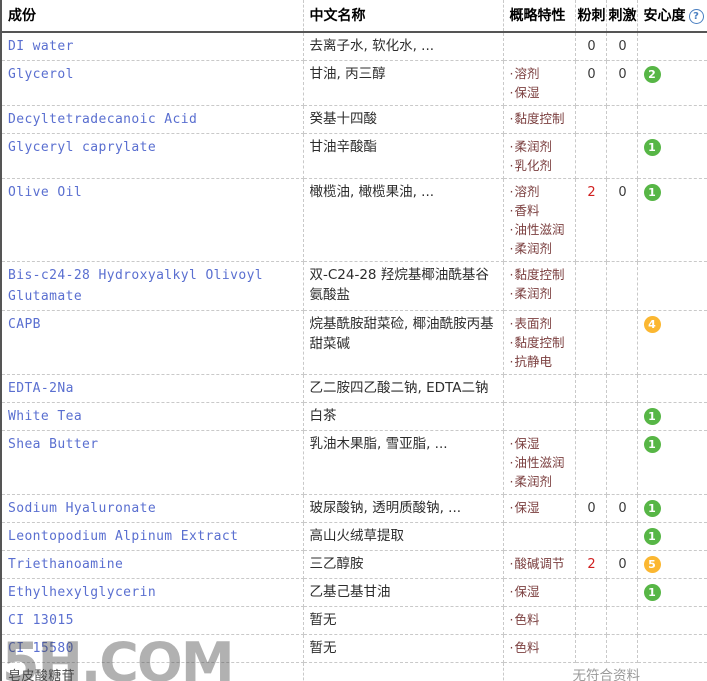 The image size is (707, 681). What do you see at coordinates (652, 325) in the screenshot?
I see `safety-badge: 4` at bounding box center [652, 325].